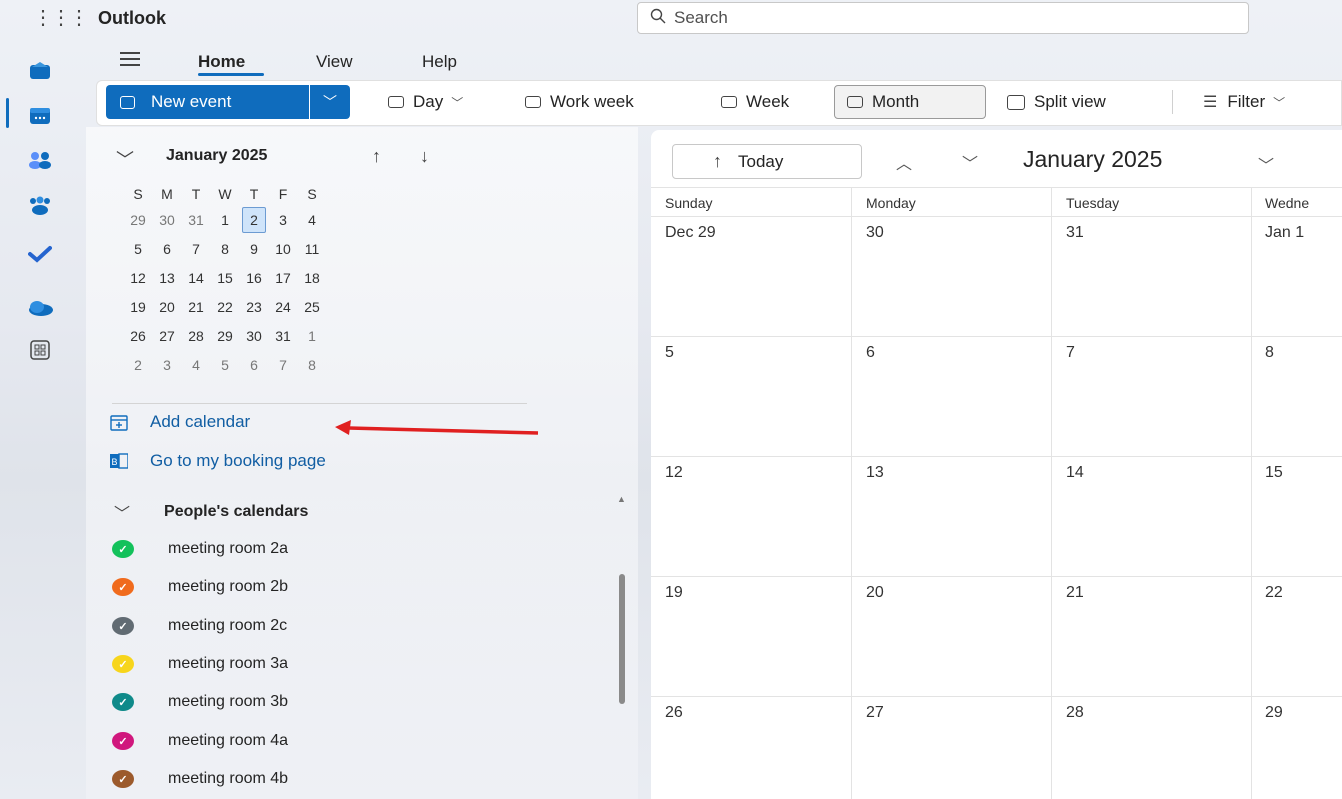  Describe the element at coordinates (622, 639) in the screenshot. I see `sidebar-scrollbar` at that location.